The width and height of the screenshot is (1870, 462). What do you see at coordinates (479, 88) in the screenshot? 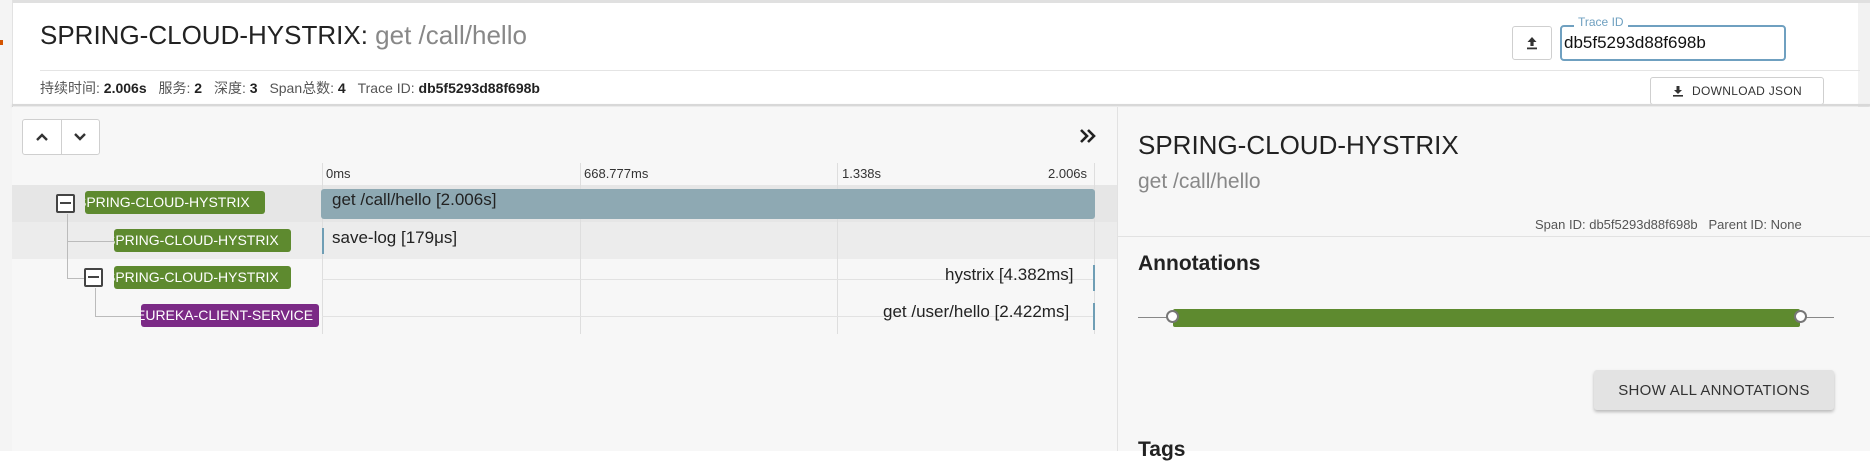
I see `trace-id-meta-value: db5f5293d88f698b` at bounding box center [479, 88].